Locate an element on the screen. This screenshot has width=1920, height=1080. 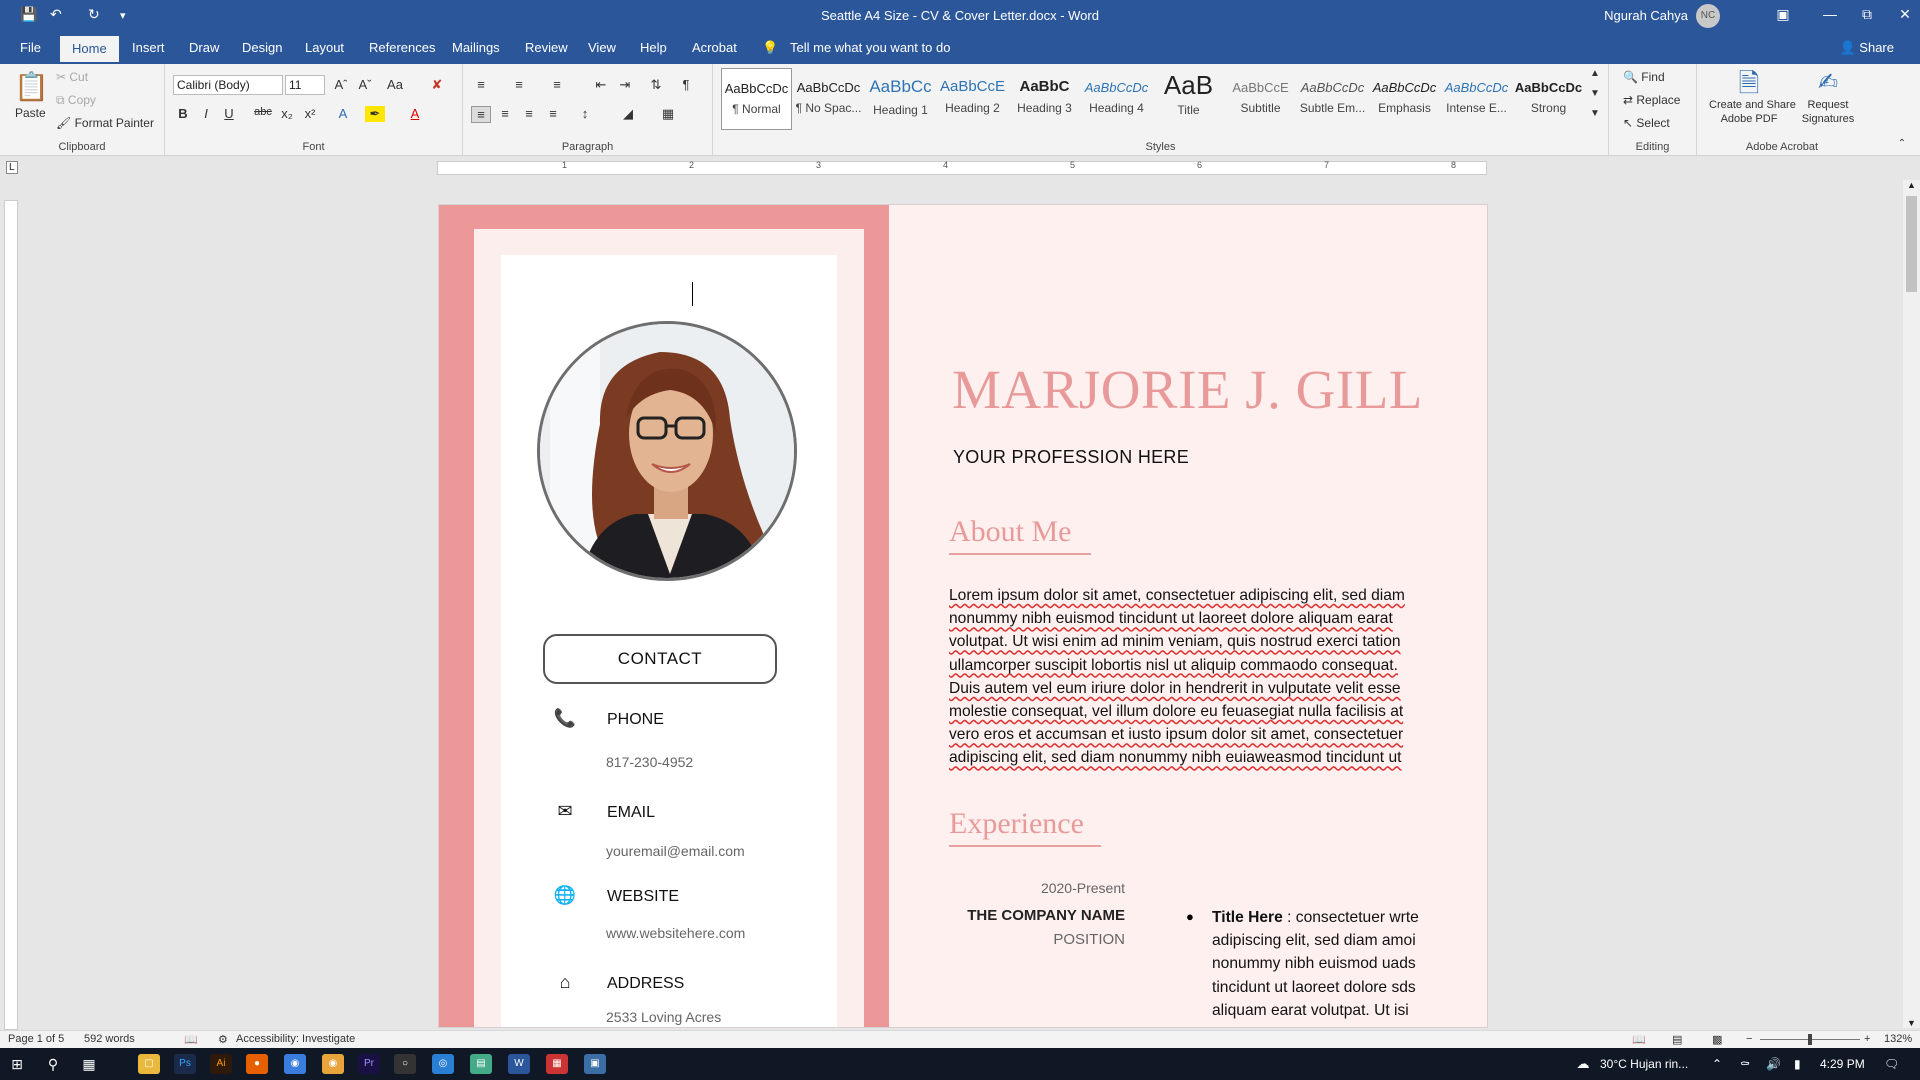
multilevel-list-icon: ≡ is located at coordinates (557, 84).